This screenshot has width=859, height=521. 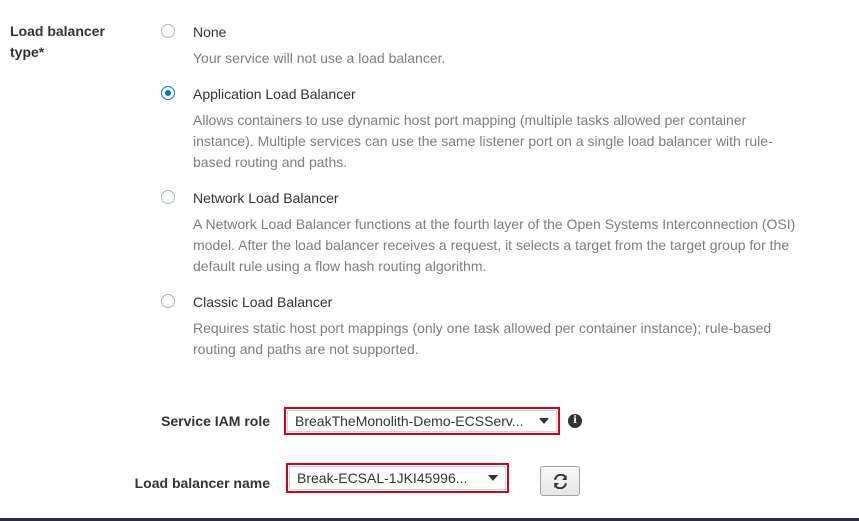 I want to click on load-balancer-name-label: Load balancer name, so click(x=202, y=483).